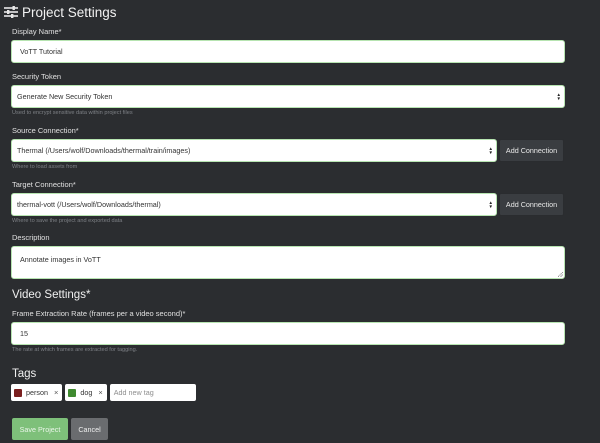 Image resolution: width=600 pixels, height=443 pixels. Describe the element at coordinates (41, 51) in the screenshot. I see `display-name-value: VoTT Tutorial` at that location.